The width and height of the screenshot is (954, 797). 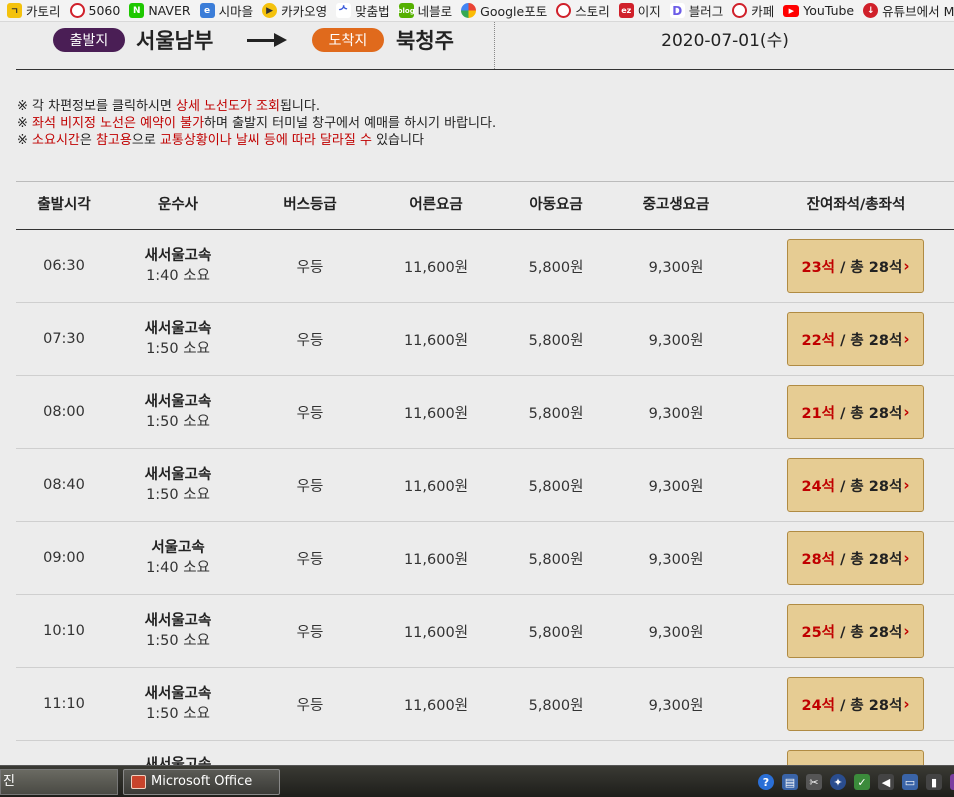 What do you see at coordinates (766, 782) in the screenshot?
I see `help-icon: ?` at bounding box center [766, 782].